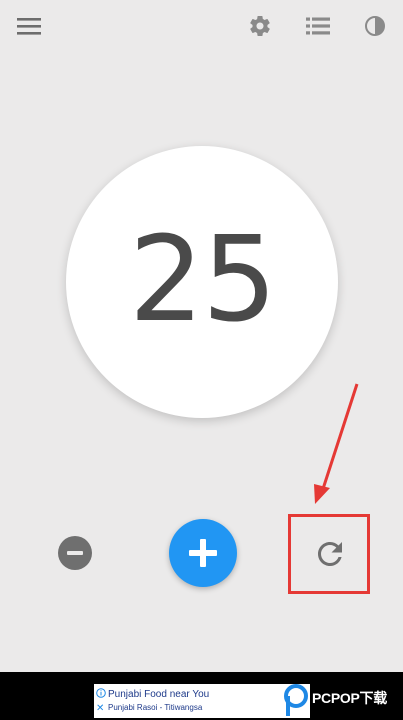 Image resolution: width=403 pixels, height=720 pixels. I want to click on menu-icon, so click(29, 26).